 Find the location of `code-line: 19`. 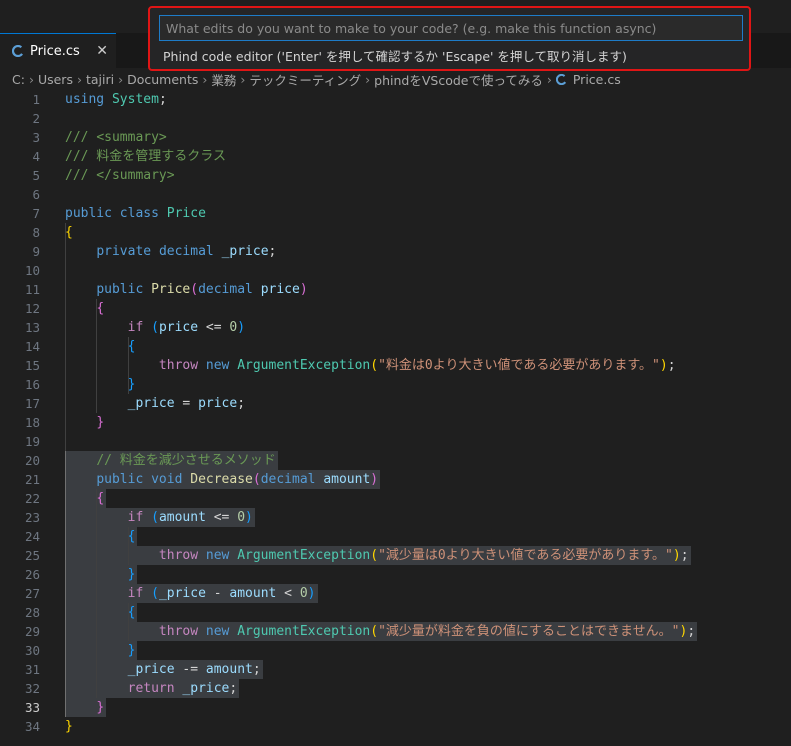

code-line: 19 is located at coordinates (395, 441).